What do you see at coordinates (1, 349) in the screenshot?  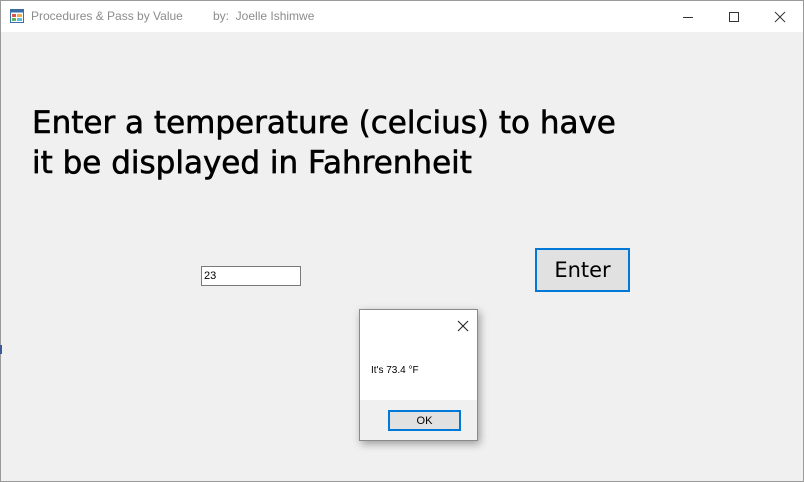 I see `background-edge-mark` at bounding box center [1, 349].